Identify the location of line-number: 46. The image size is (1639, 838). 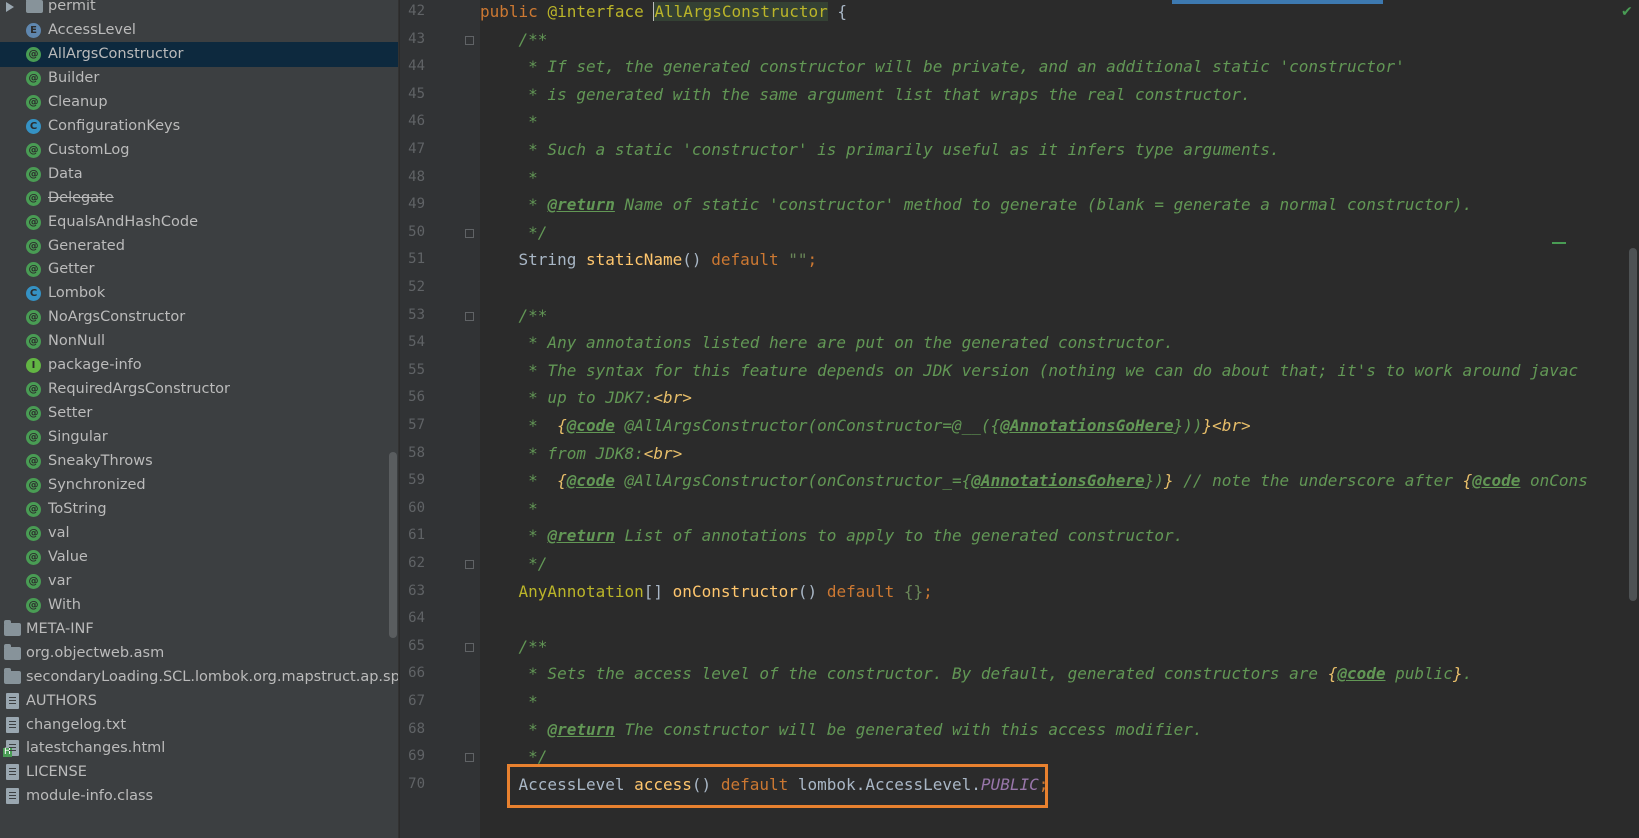
(416, 121).